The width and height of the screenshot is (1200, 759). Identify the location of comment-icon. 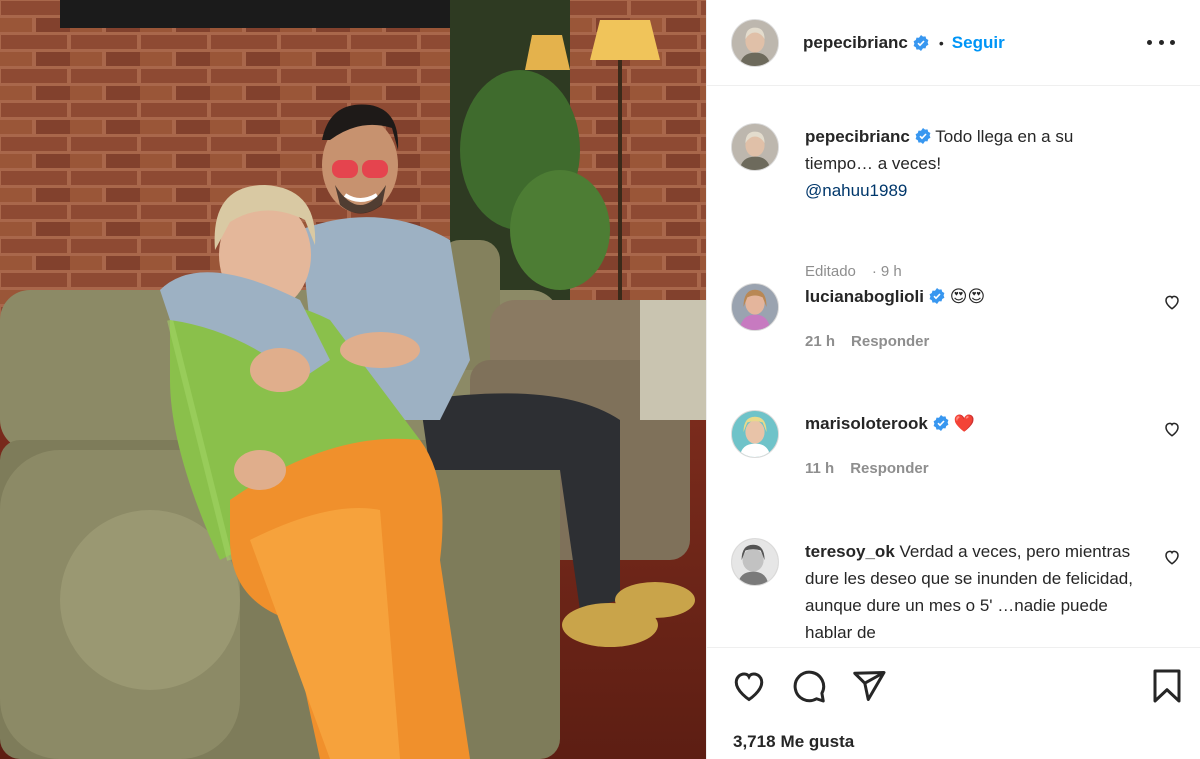
(809, 686).